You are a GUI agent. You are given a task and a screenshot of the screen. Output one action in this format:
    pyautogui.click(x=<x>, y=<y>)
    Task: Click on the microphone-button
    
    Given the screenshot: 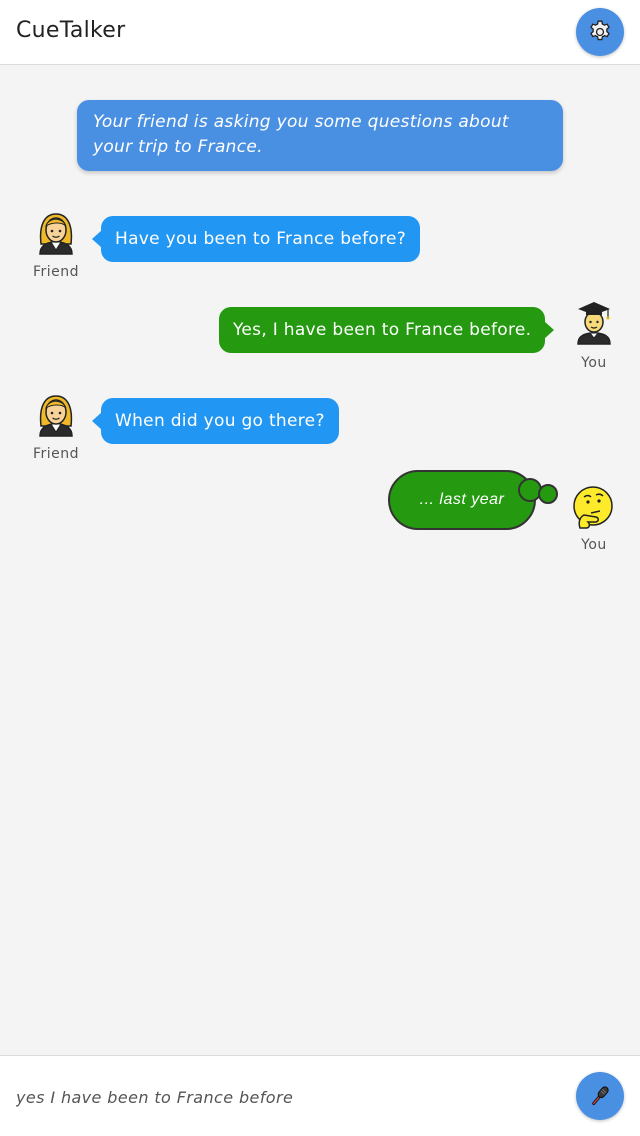 What is the action you would take?
    pyautogui.click(x=600, y=1096)
    